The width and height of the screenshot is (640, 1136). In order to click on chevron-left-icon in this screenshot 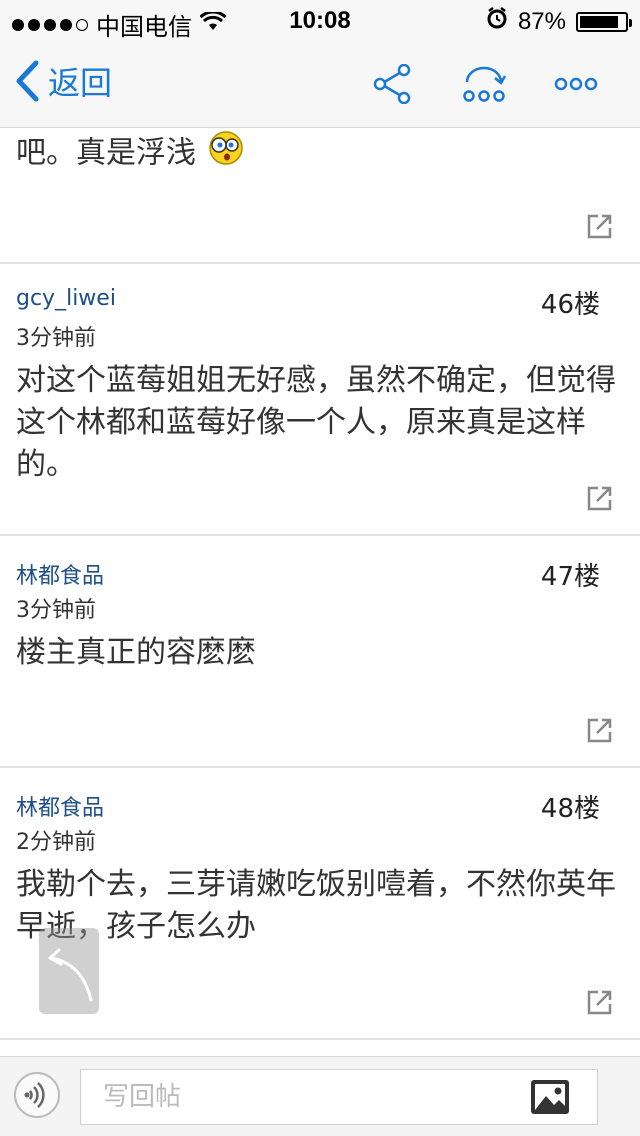, I will do `click(27, 81)`.